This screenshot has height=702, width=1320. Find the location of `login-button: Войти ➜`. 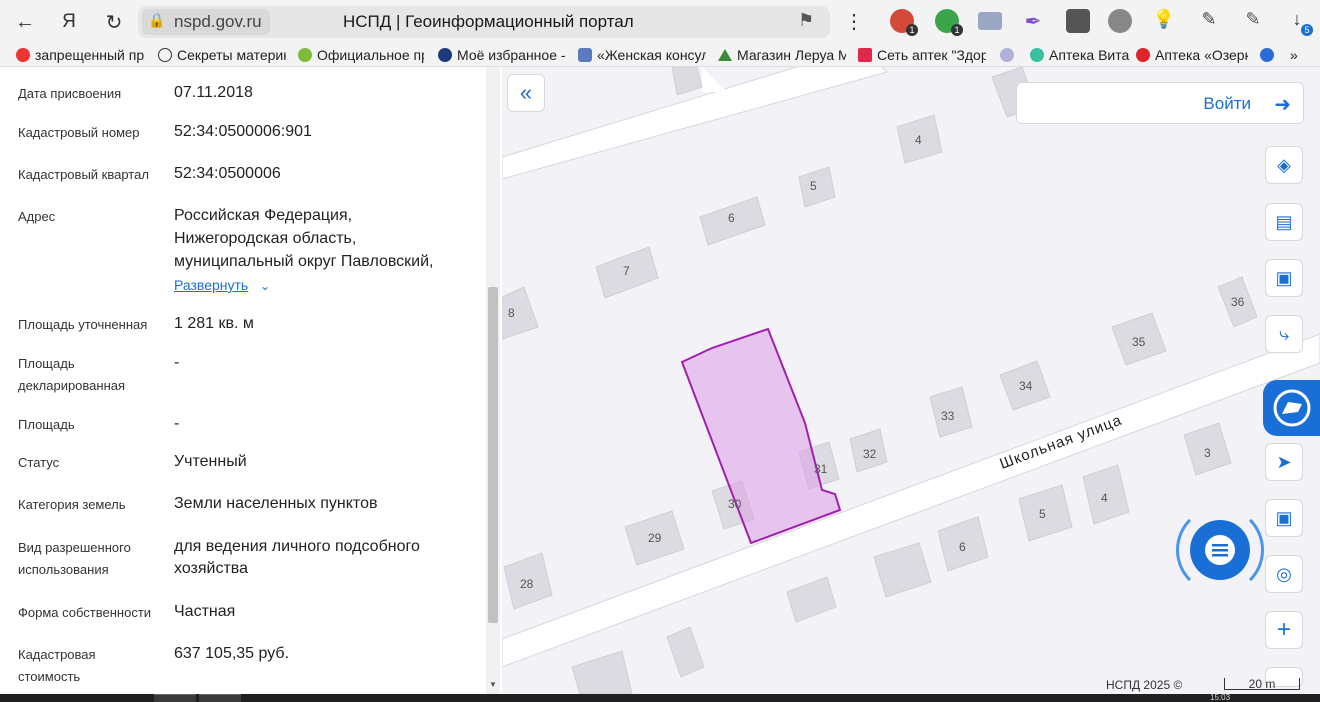

login-button: Войти ➜ is located at coordinates (1160, 103).